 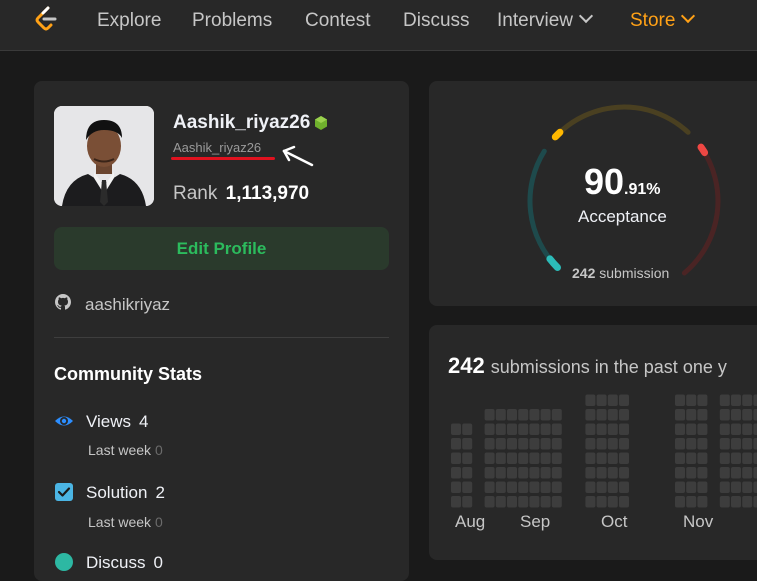 What do you see at coordinates (545, 20) in the screenshot?
I see `nav-interview: Interview` at bounding box center [545, 20].